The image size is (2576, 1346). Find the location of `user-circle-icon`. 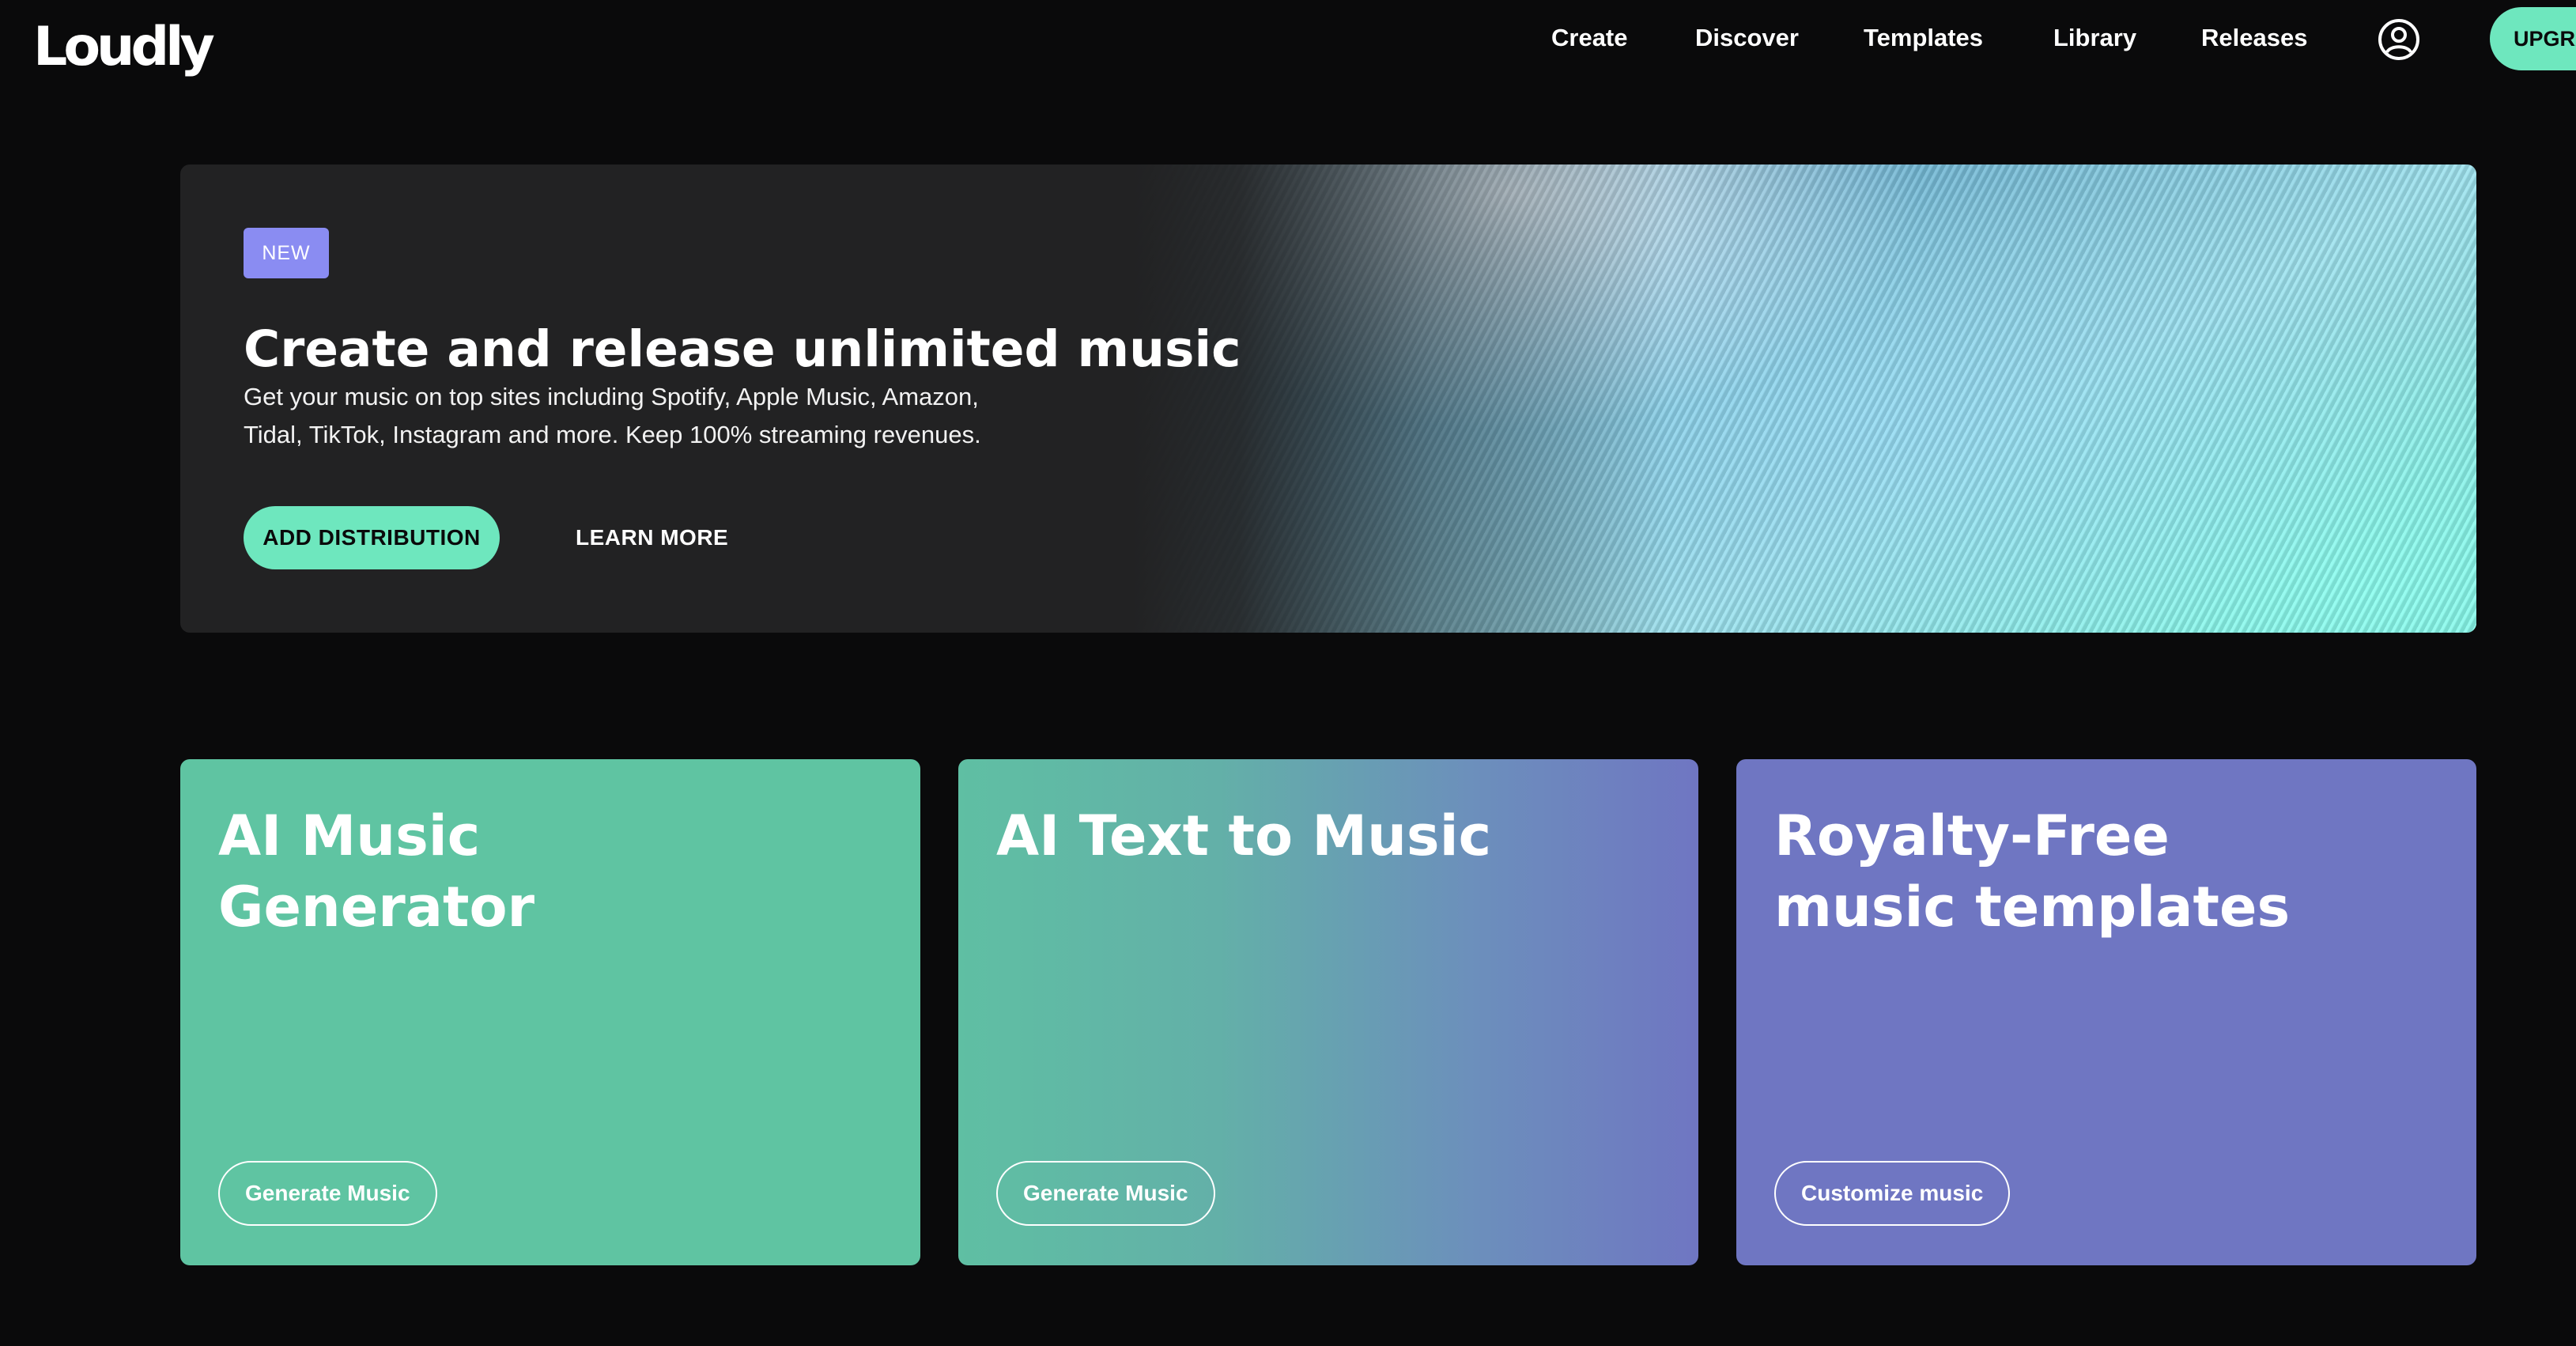

user-circle-icon is located at coordinates (2398, 39).